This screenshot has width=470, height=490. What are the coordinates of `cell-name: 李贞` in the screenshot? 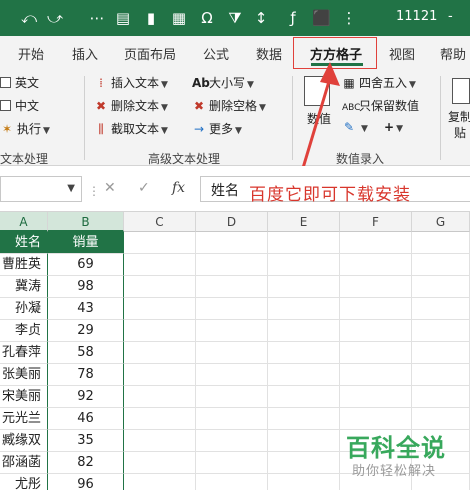 It's located at (24, 331).